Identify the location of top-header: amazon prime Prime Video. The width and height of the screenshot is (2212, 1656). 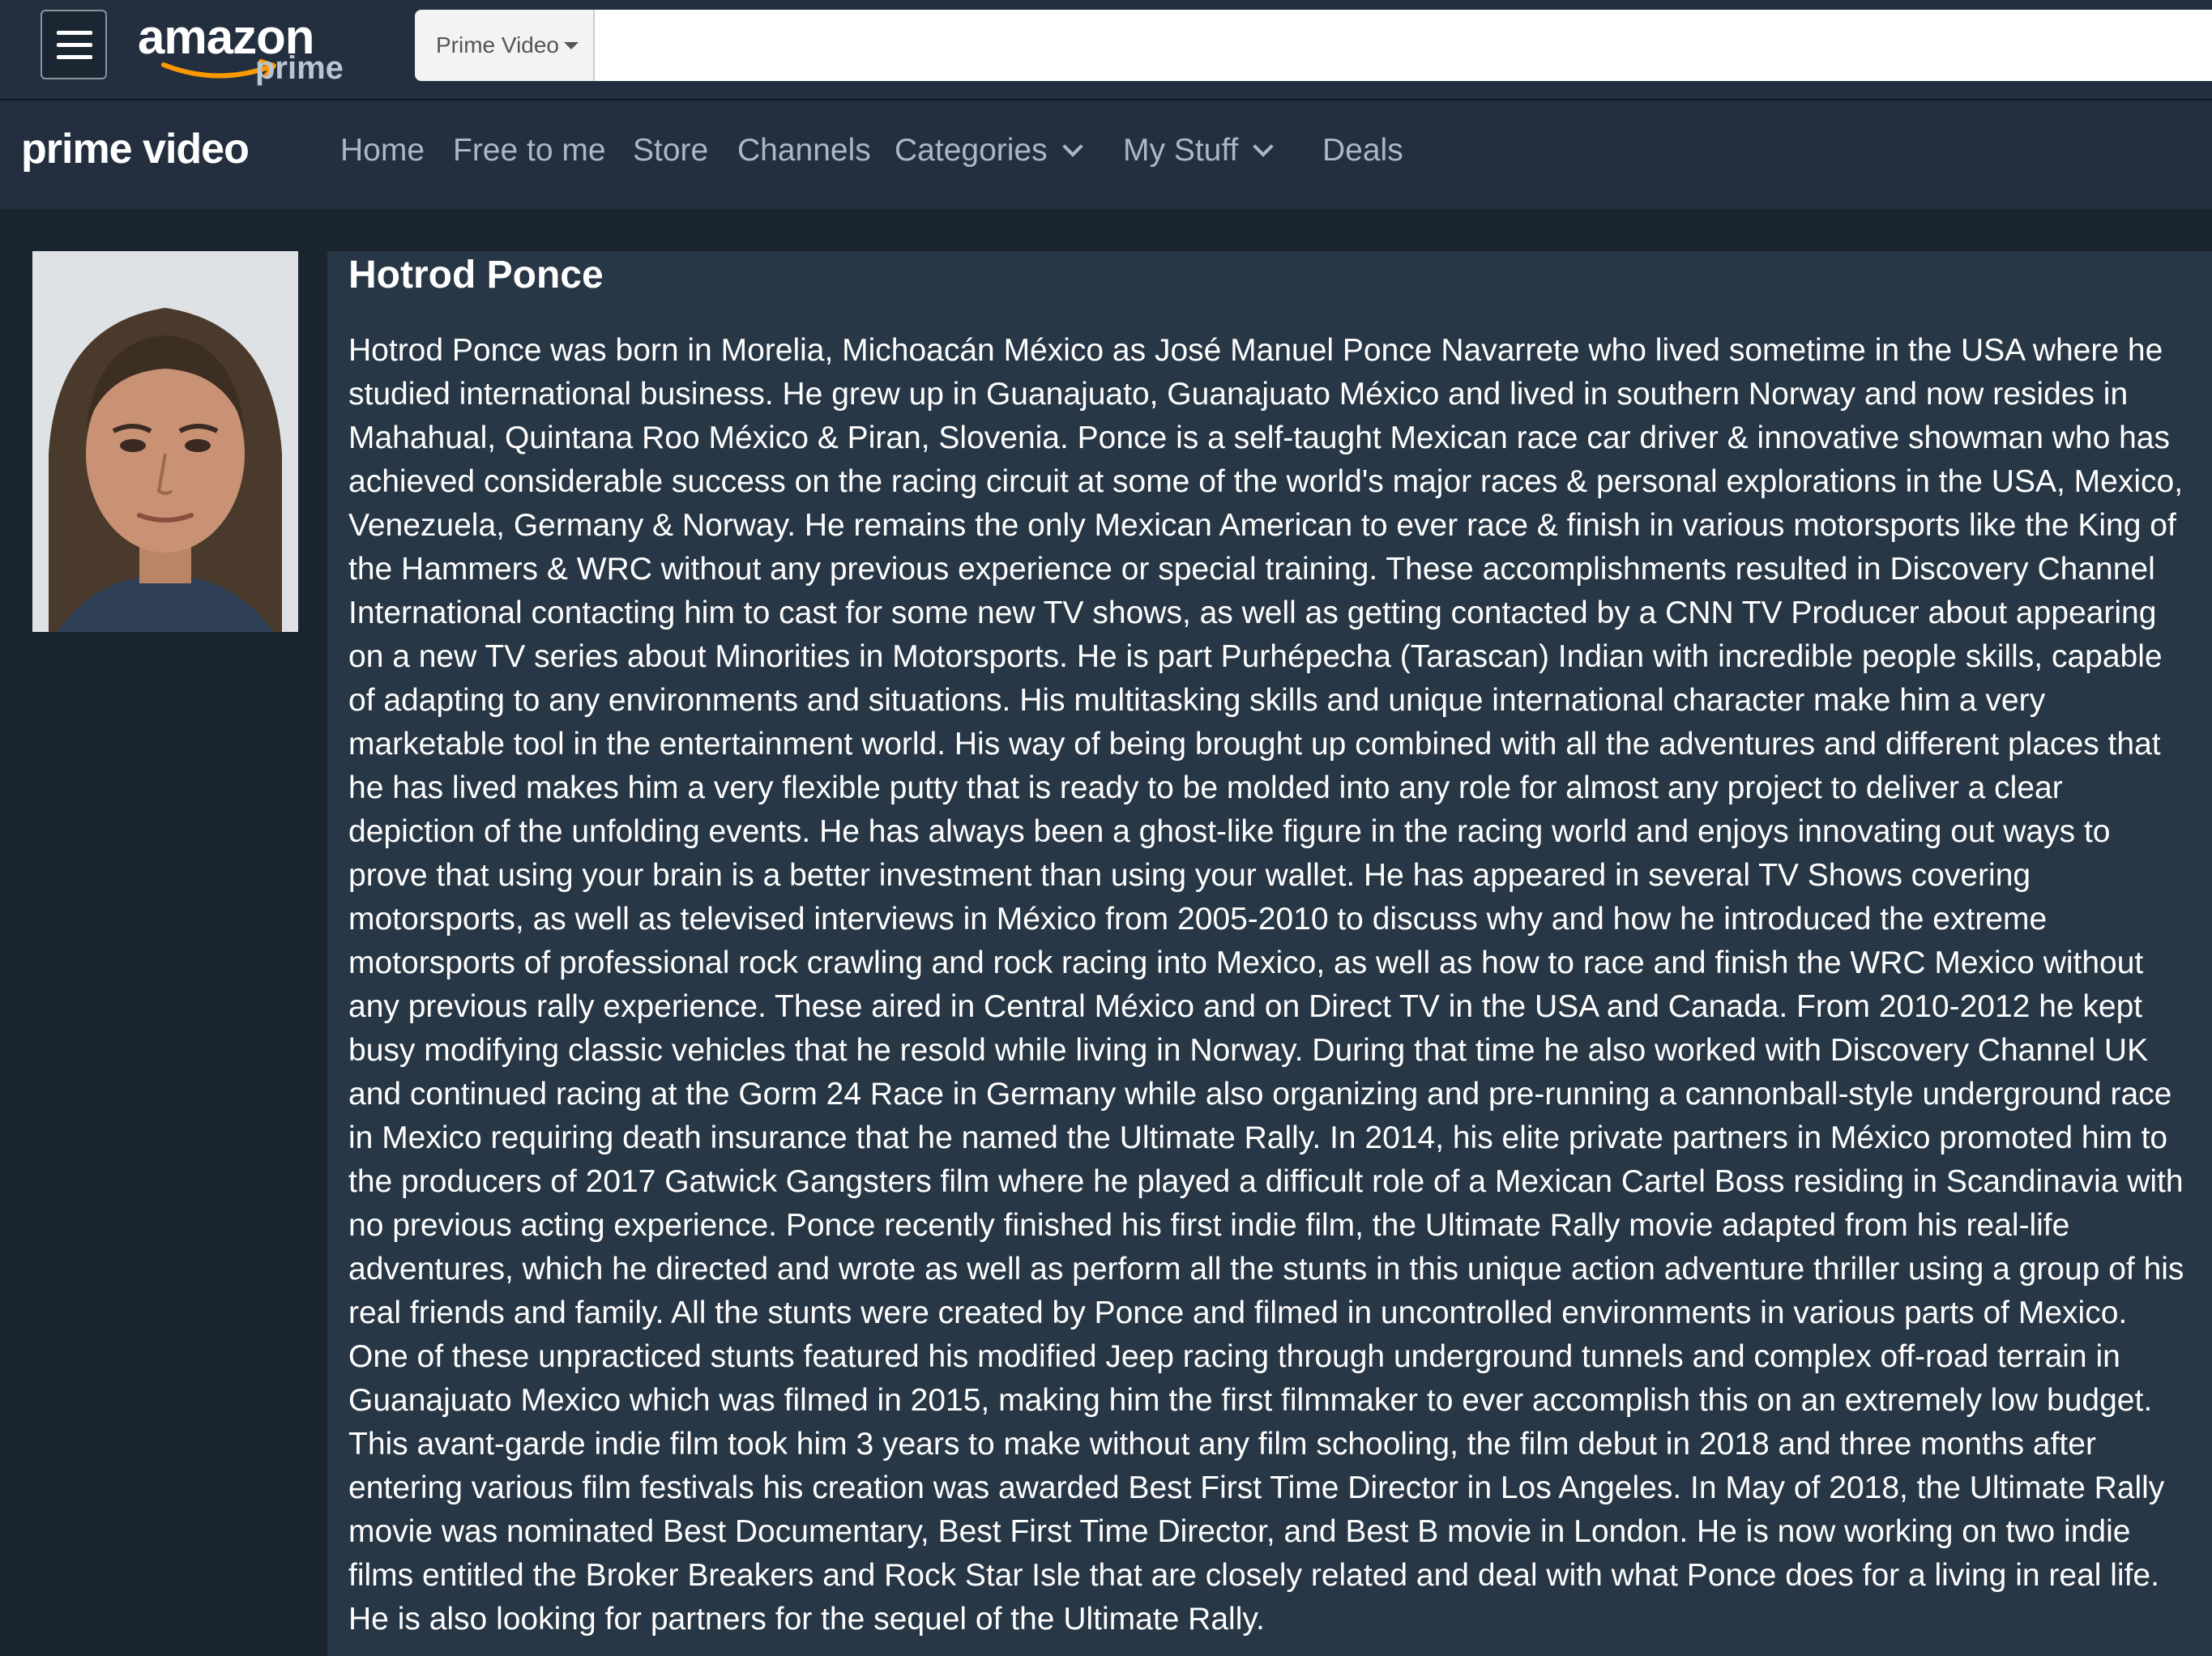
(1106, 50).